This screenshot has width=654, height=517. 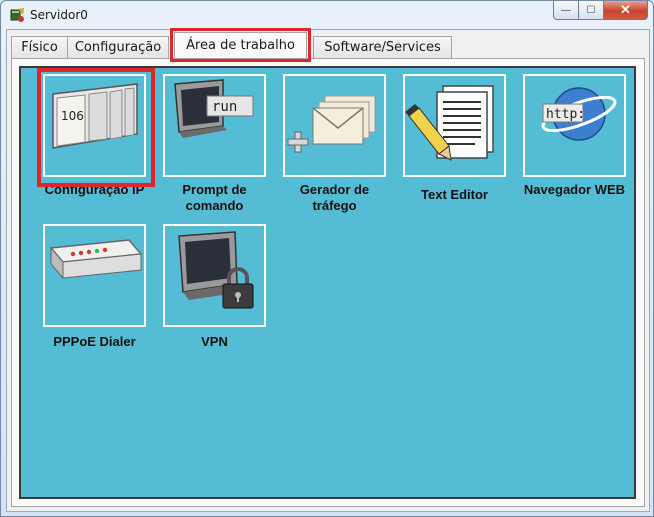 What do you see at coordinates (214, 125) in the screenshot?
I see `command-prompt-icon: run` at bounding box center [214, 125].